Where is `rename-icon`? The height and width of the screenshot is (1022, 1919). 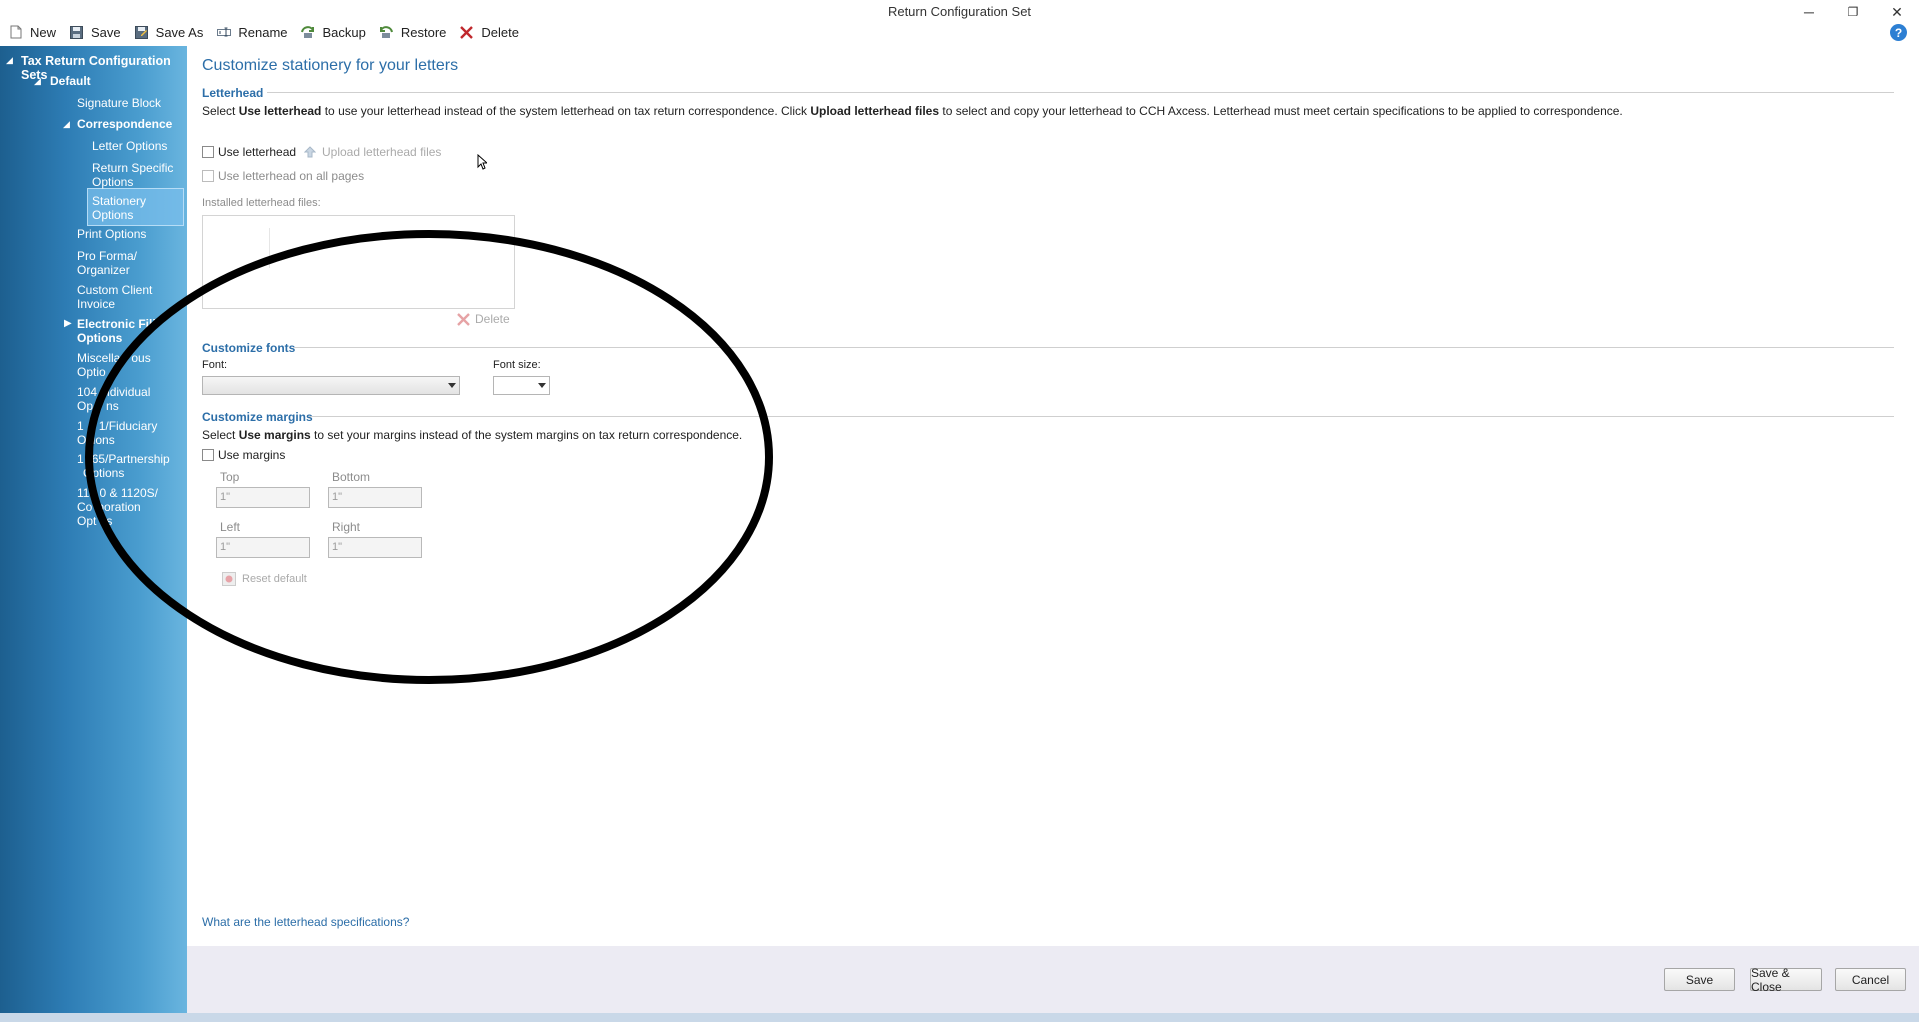
rename-icon is located at coordinates (223, 32).